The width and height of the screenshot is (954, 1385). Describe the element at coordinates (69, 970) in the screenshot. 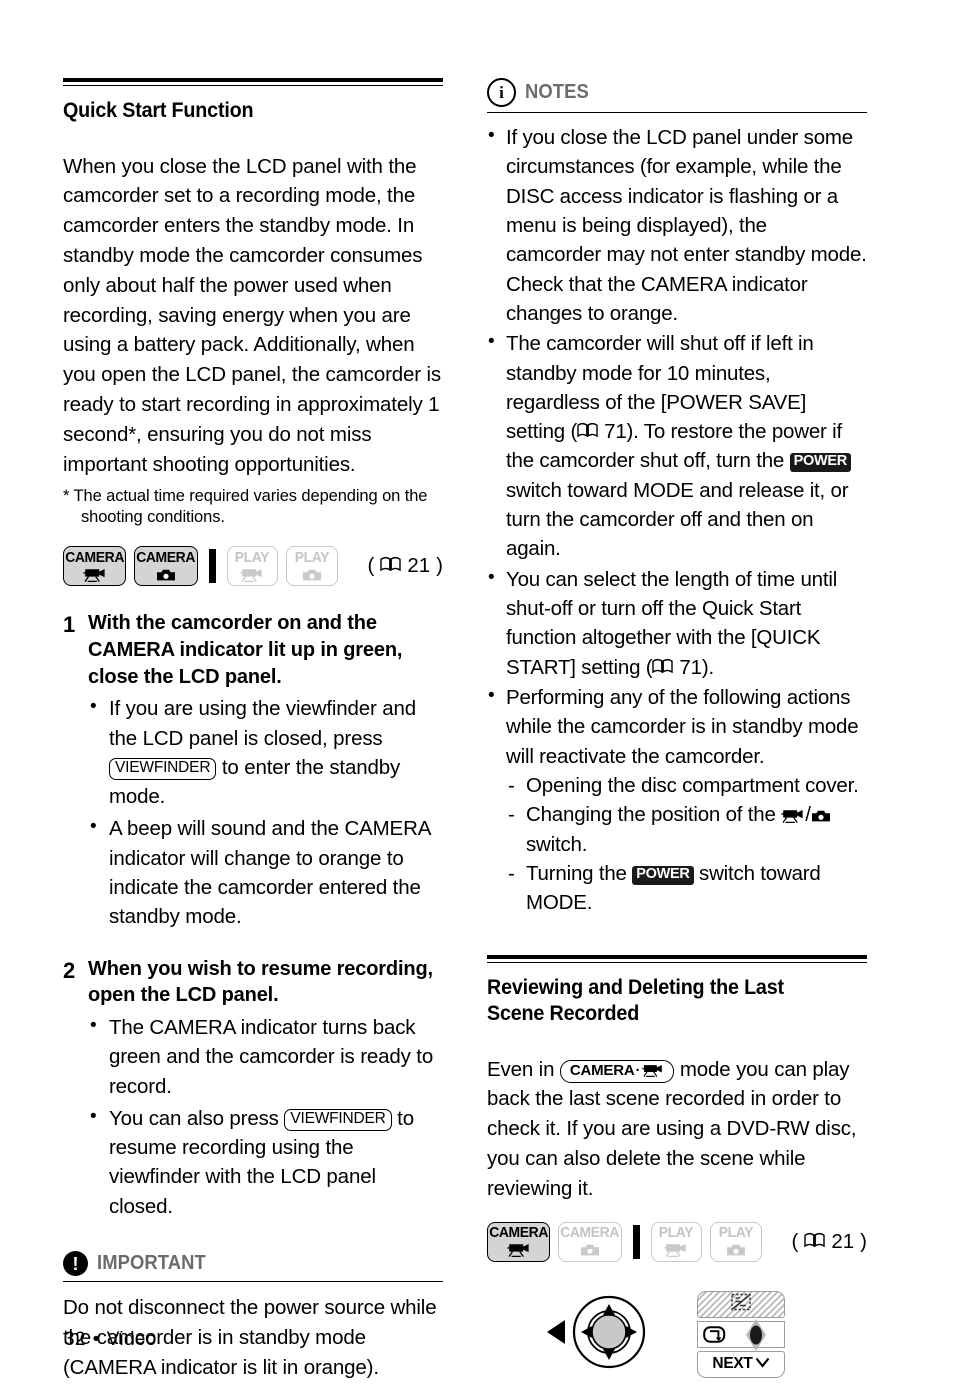

I see `step-number: 2` at that location.